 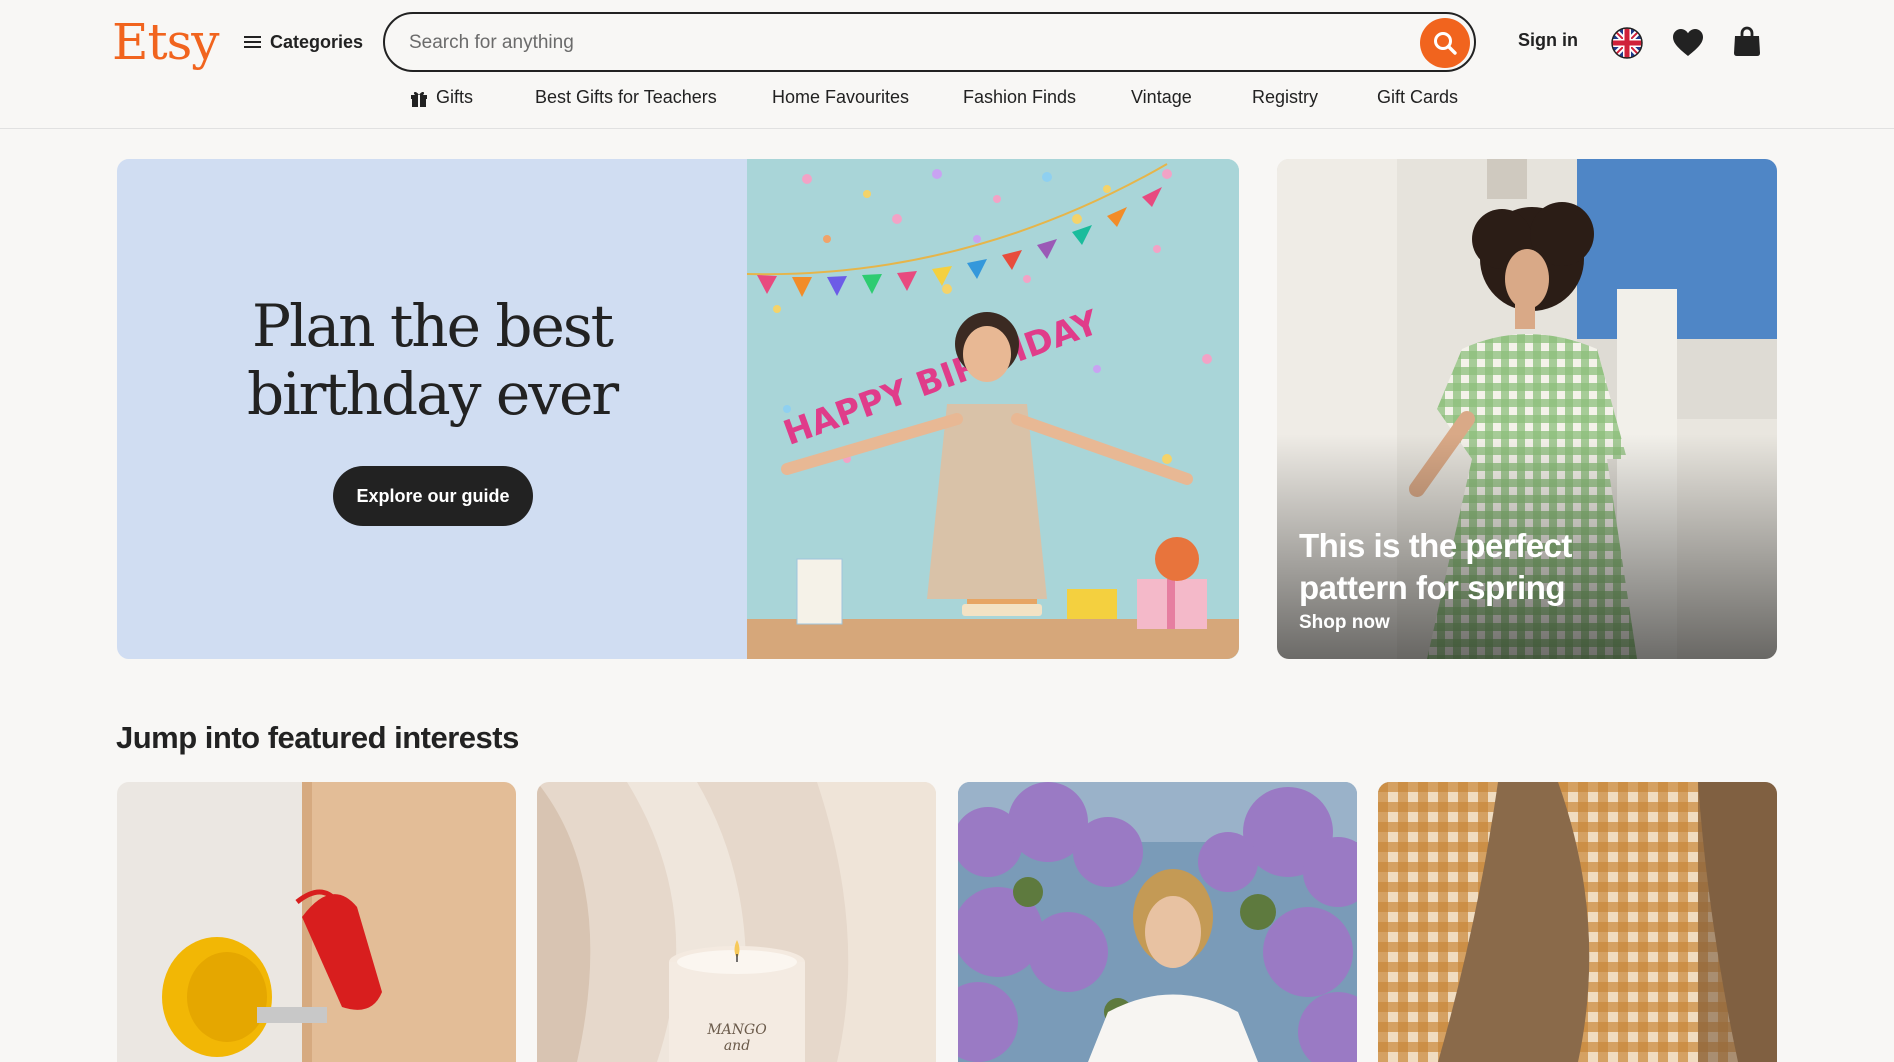 I want to click on explore-guide-button: Explore our guide, so click(x=433, y=496).